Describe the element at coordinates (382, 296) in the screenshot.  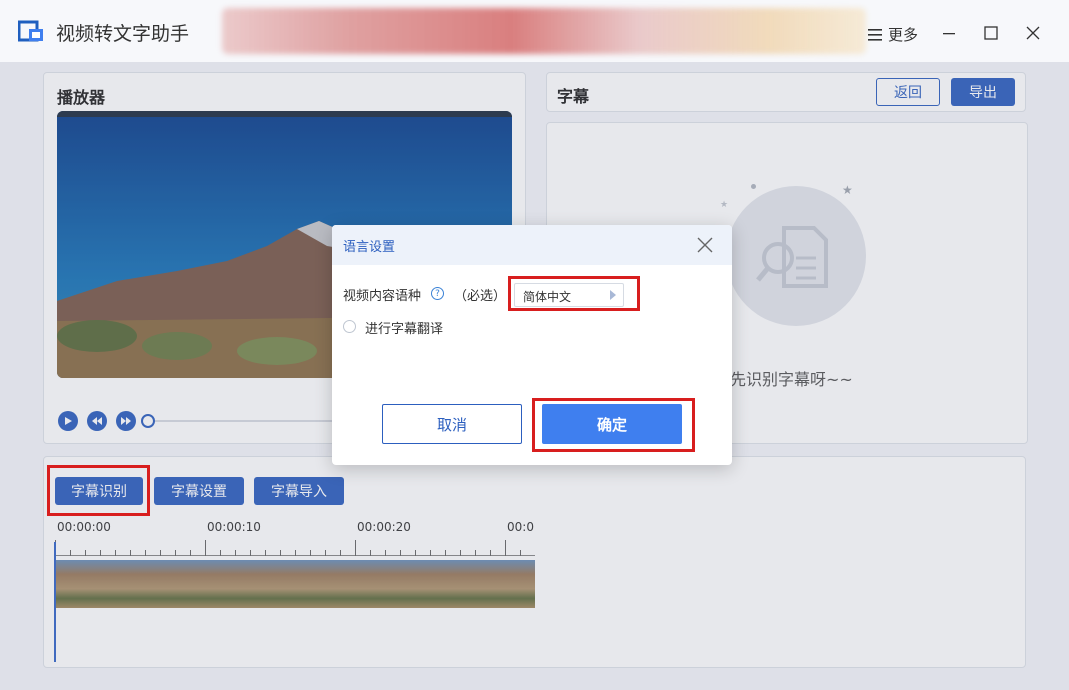
I see `language-field-label: 视频内容语种` at that location.